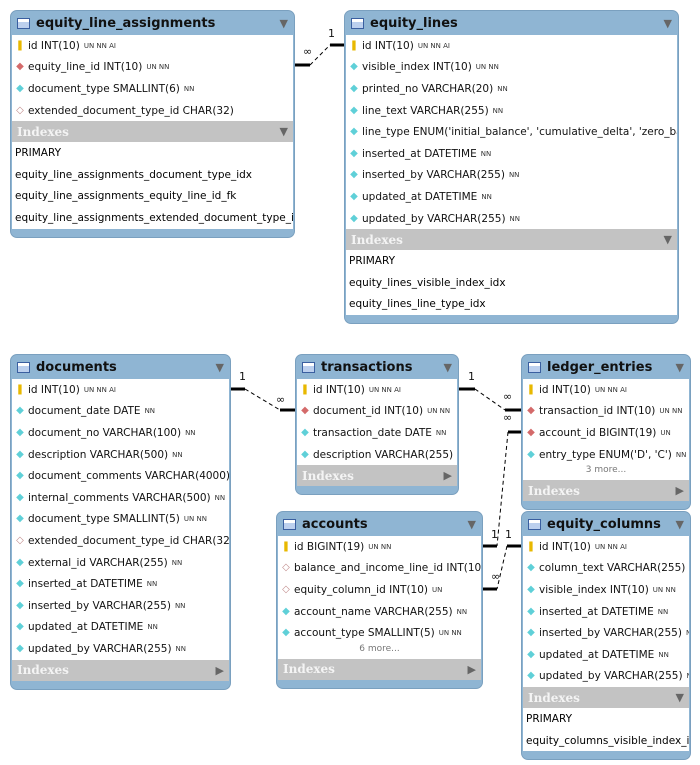 This screenshot has width=700, height=765. What do you see at coordinates (152, 89) in the screenshot?
I see `column-row: ◆ document_type SMALLINT(6) NN` at bounding box center [152, 89].